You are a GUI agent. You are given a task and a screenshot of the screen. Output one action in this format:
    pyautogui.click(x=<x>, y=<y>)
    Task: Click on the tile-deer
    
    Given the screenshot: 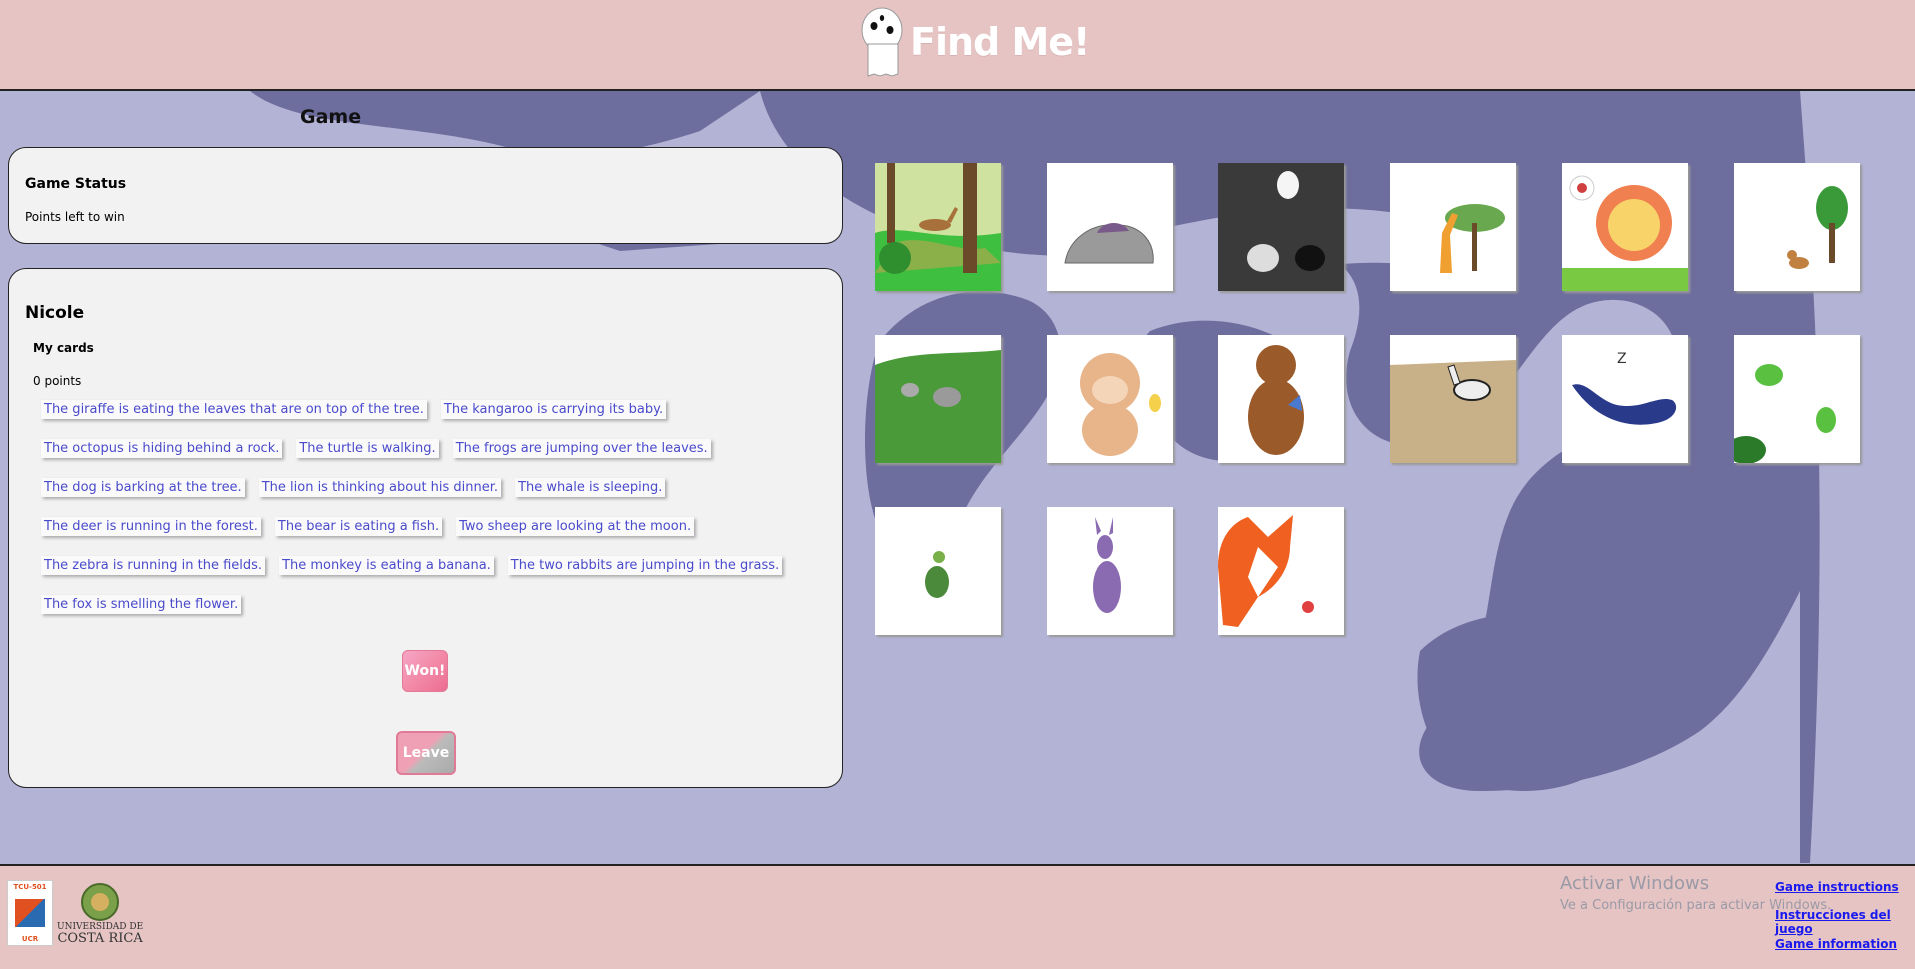 What is the action you would take?
    pyautogui.click(x=938, y=227)
    